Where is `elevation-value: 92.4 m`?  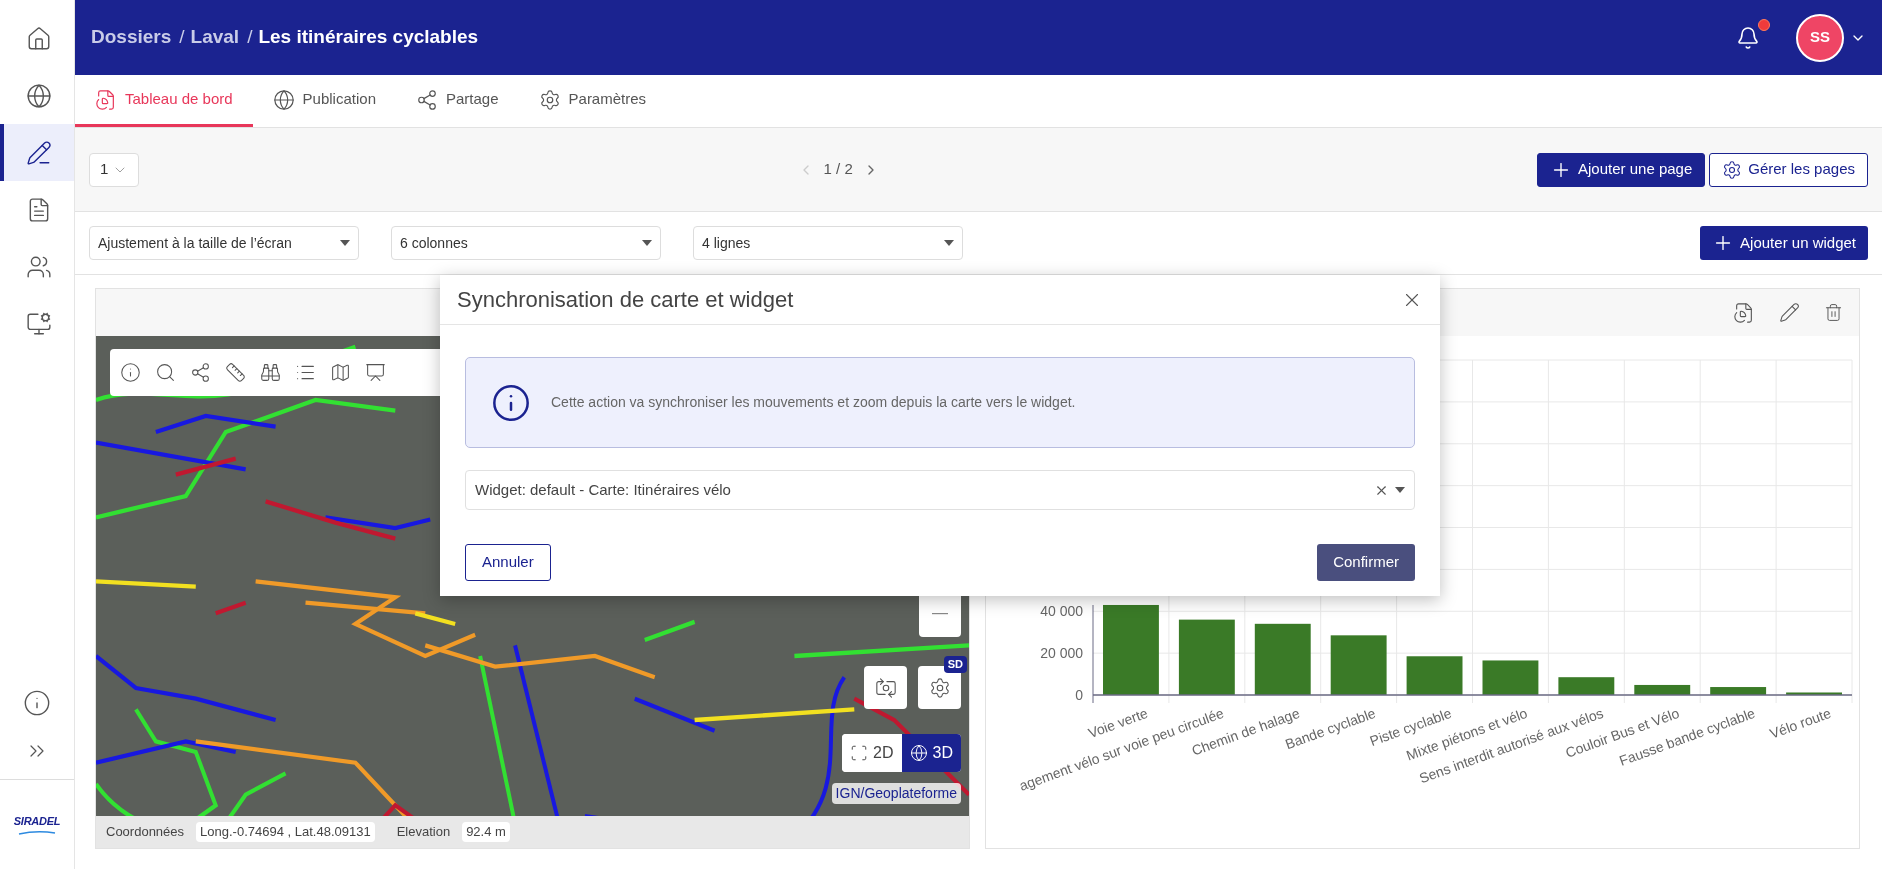
elevation-value: 92.4 m is located at coordinates (486, 832).